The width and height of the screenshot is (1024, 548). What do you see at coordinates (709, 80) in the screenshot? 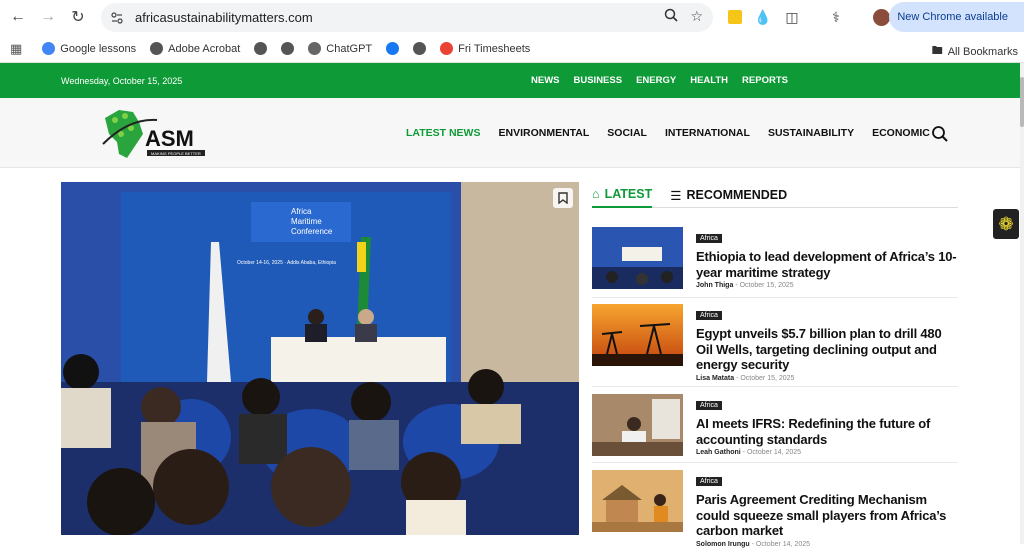
I see `topnav-health: HEALTH` at bounding box center [709, 80].